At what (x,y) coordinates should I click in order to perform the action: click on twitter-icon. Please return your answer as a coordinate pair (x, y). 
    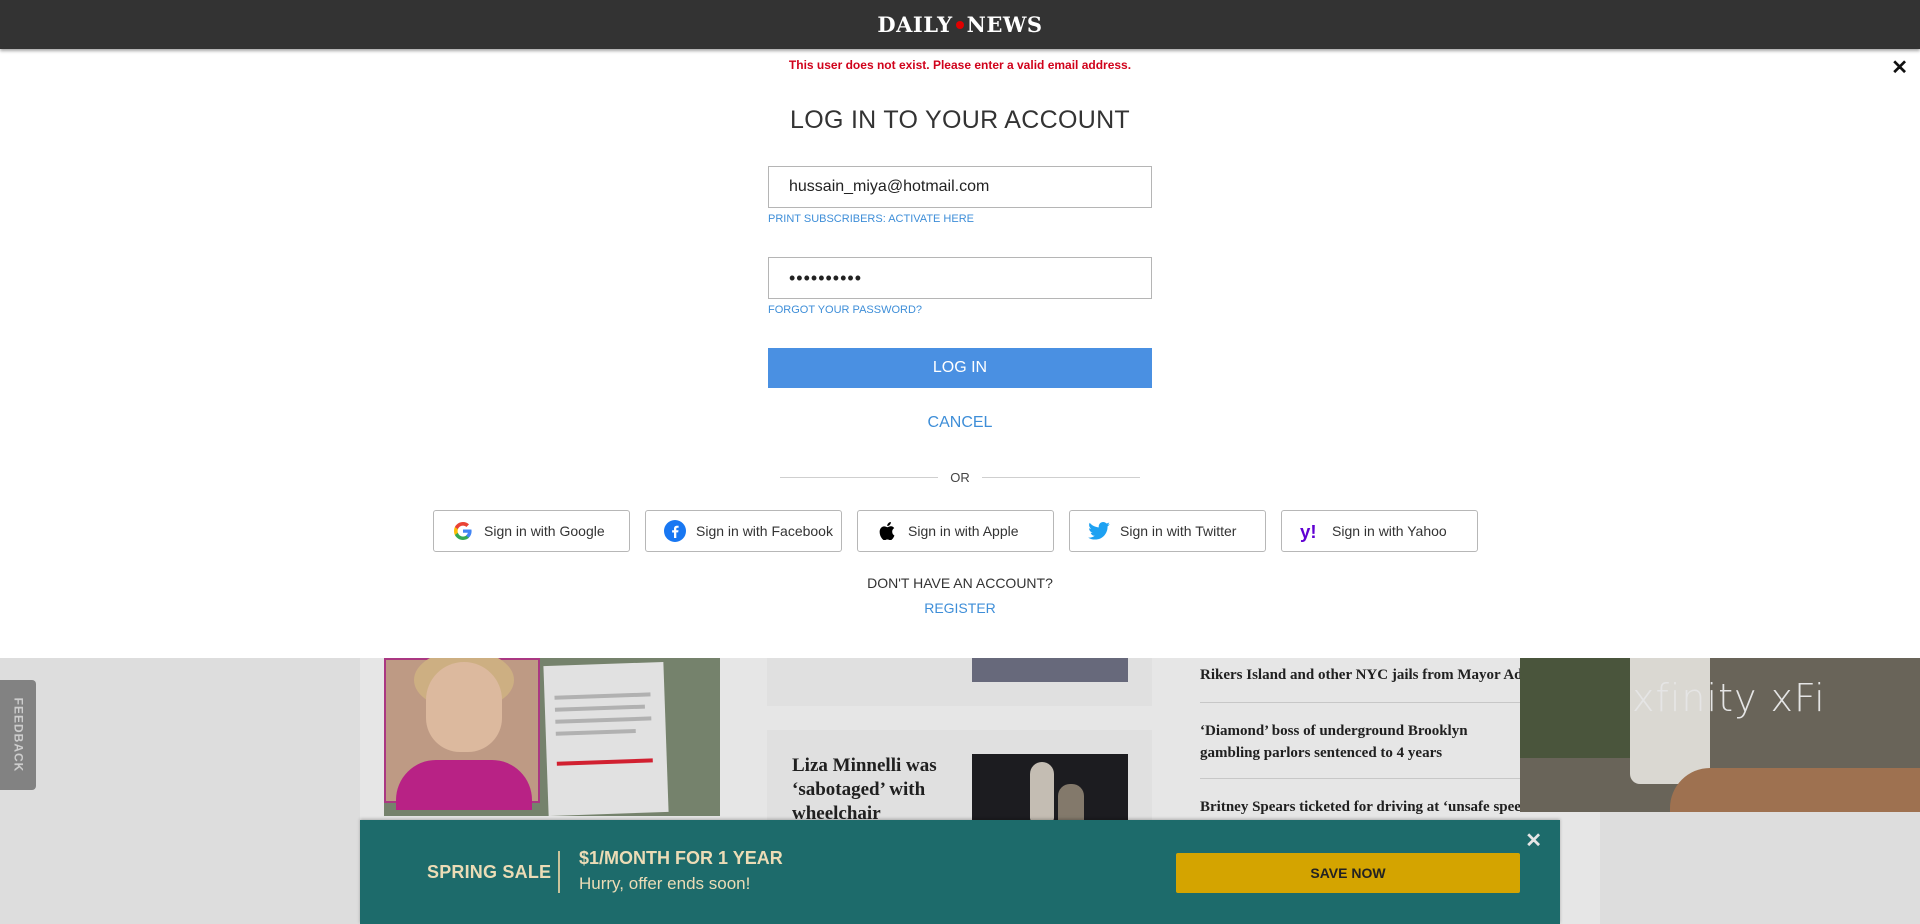
    Looking at the image, I should click on (1099, 531).